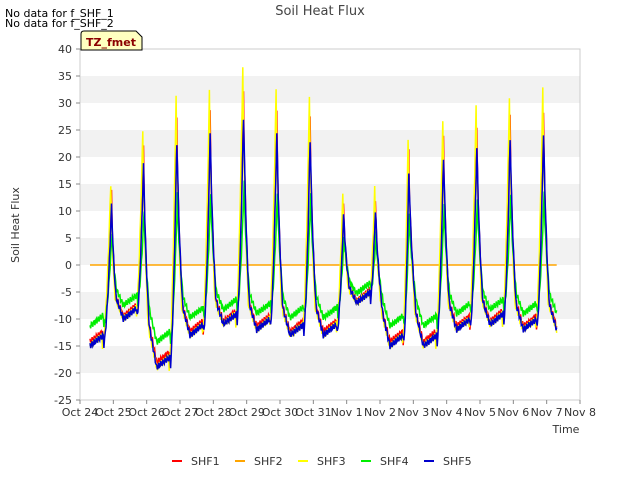 This screenshot has width=640, height=480. Describe the element at coordinates (280, 412) in the screenshot. I see `x-tick-label: Oct 30` at that location.